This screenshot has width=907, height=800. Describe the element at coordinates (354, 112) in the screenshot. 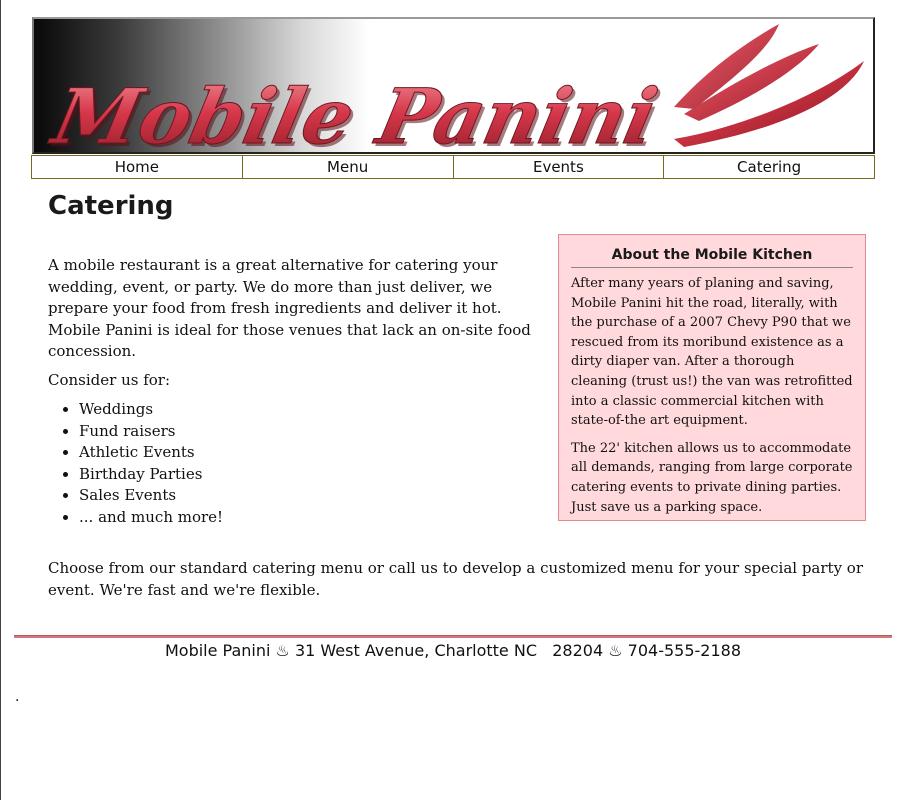

I see `logo-text: Mobile Panini` at that location.